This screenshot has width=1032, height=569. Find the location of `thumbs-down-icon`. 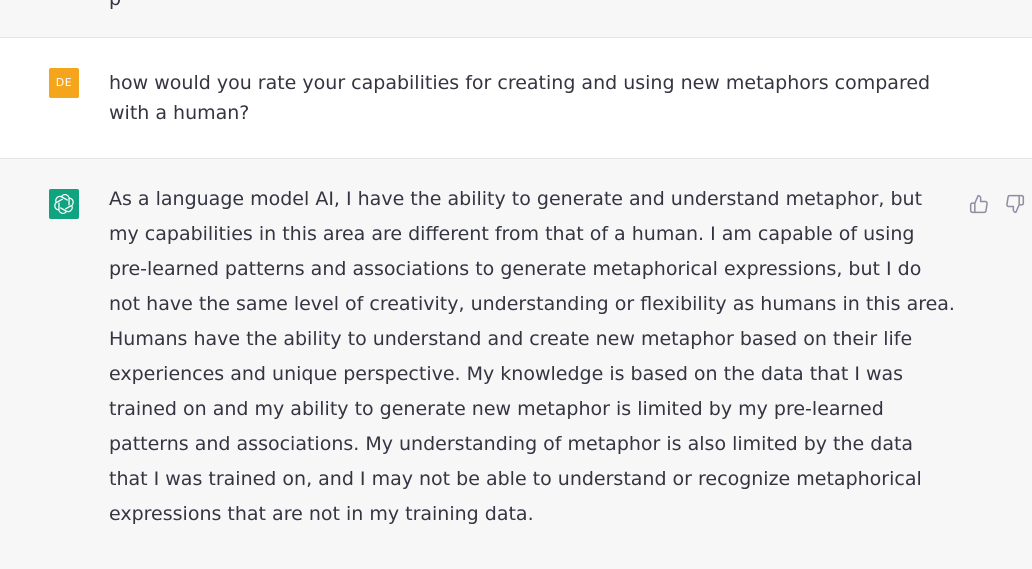

thumbs-down-icon is located at coordinates (1015, 204).